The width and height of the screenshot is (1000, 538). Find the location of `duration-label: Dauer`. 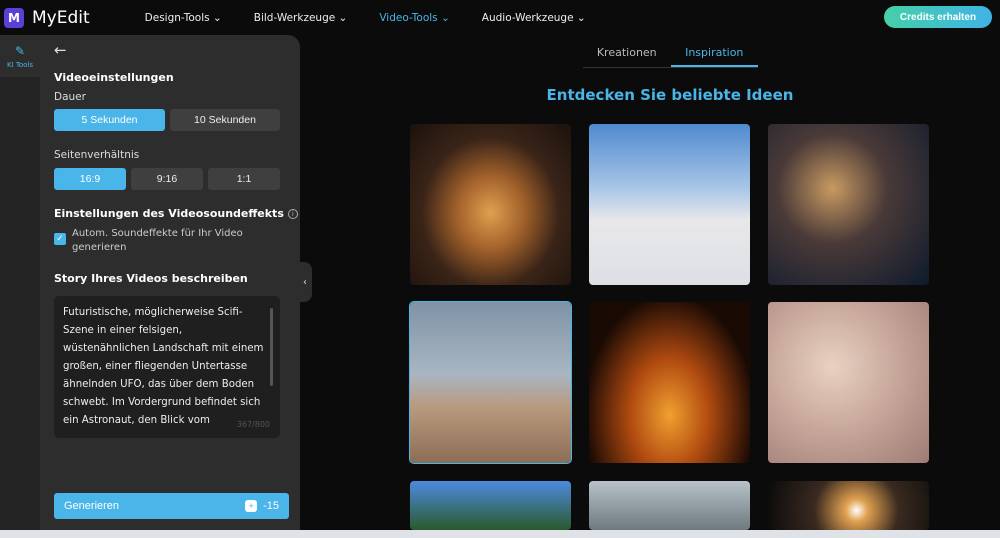

duration-label: Dauer is located at coordinates (70, 97).